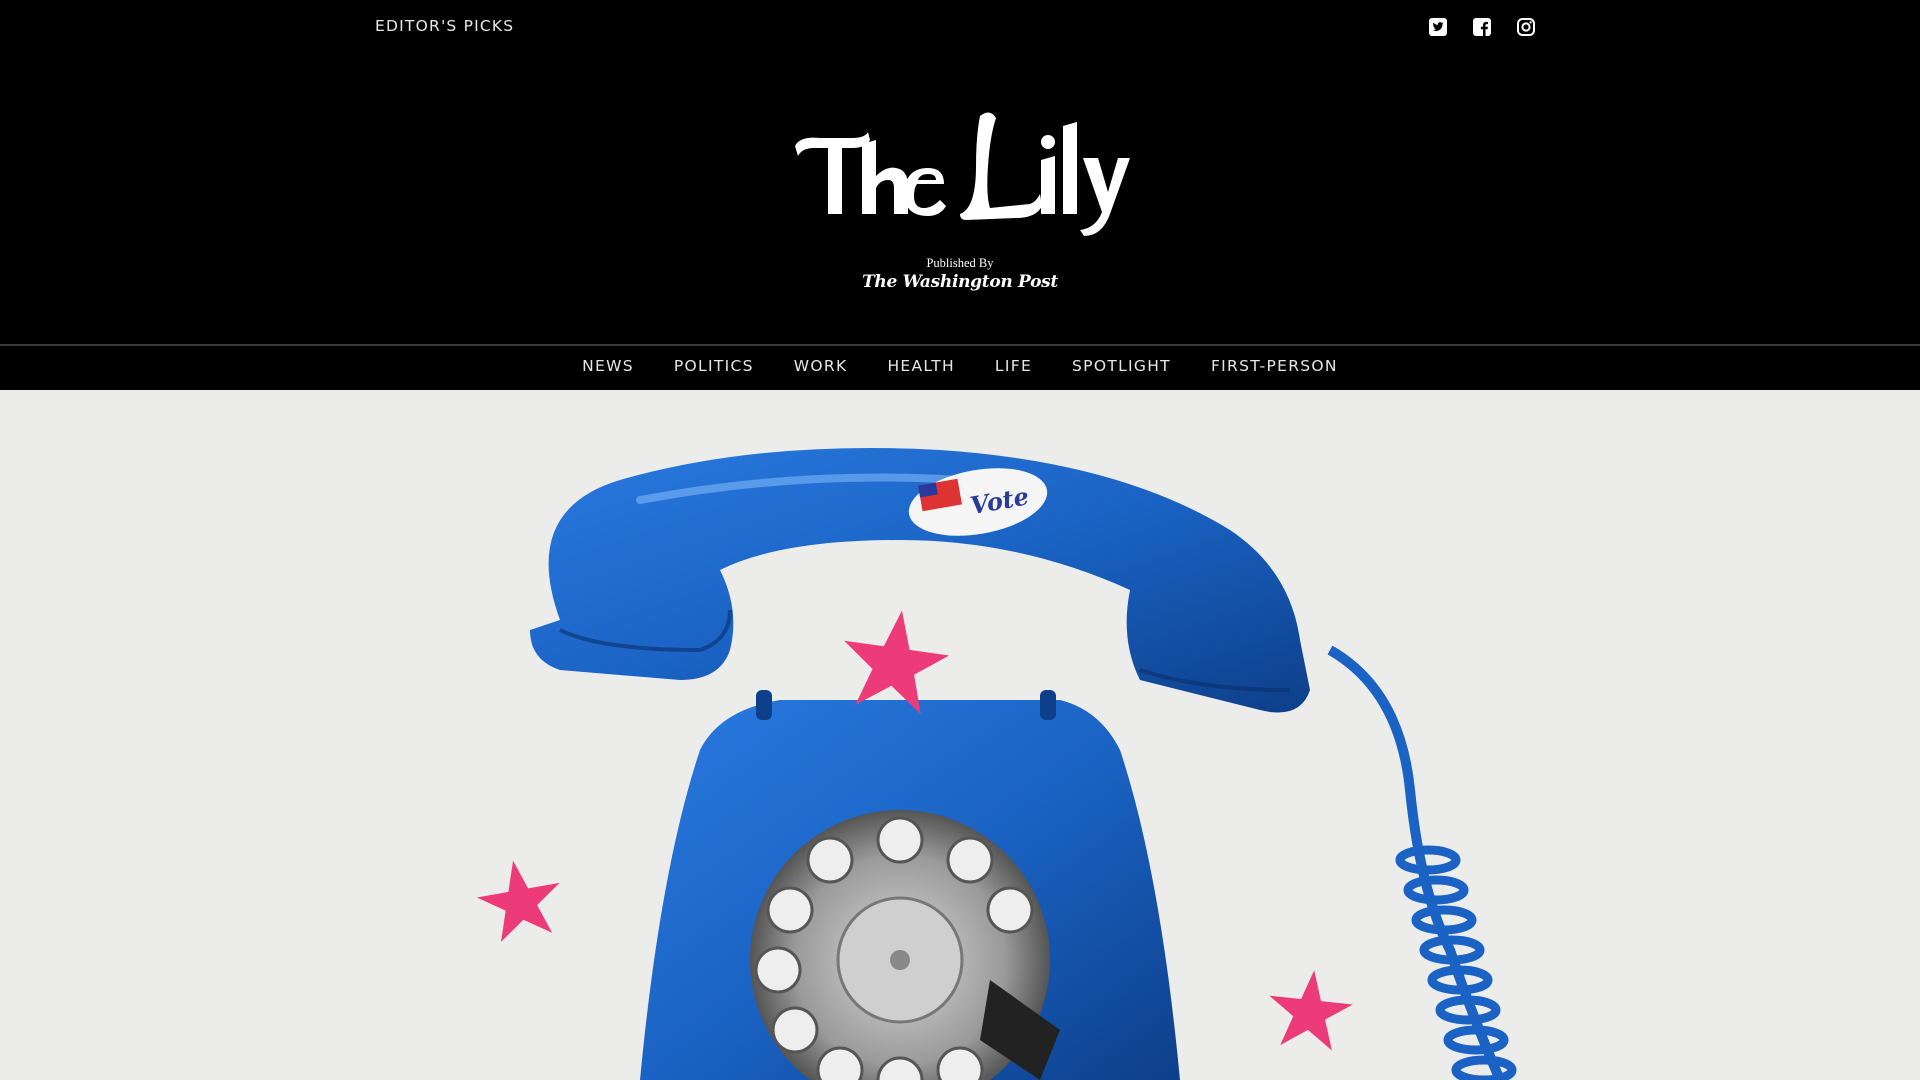  Describe the element at coordinates (960, 282) in the screenshot. I see `washington-post-logo: The Washington Post` at that location.